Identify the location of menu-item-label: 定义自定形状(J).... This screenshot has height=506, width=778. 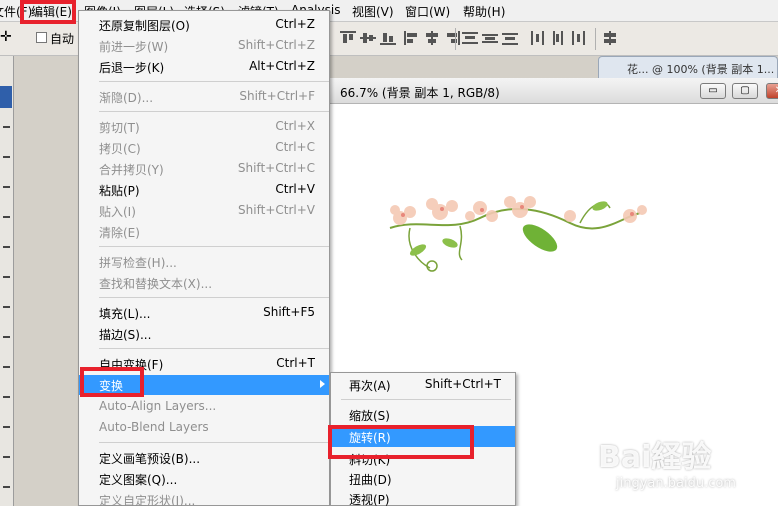
(147, 500).